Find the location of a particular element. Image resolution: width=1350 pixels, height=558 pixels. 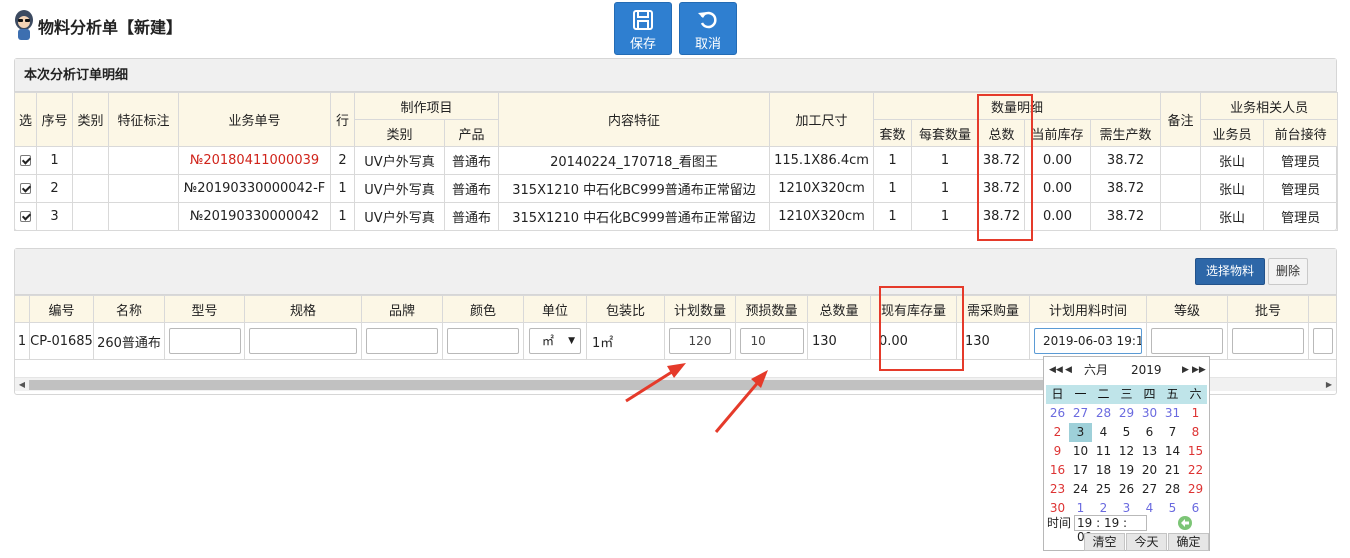

order-prod-category: UV户外写真 is located at coordinates (399, 160).